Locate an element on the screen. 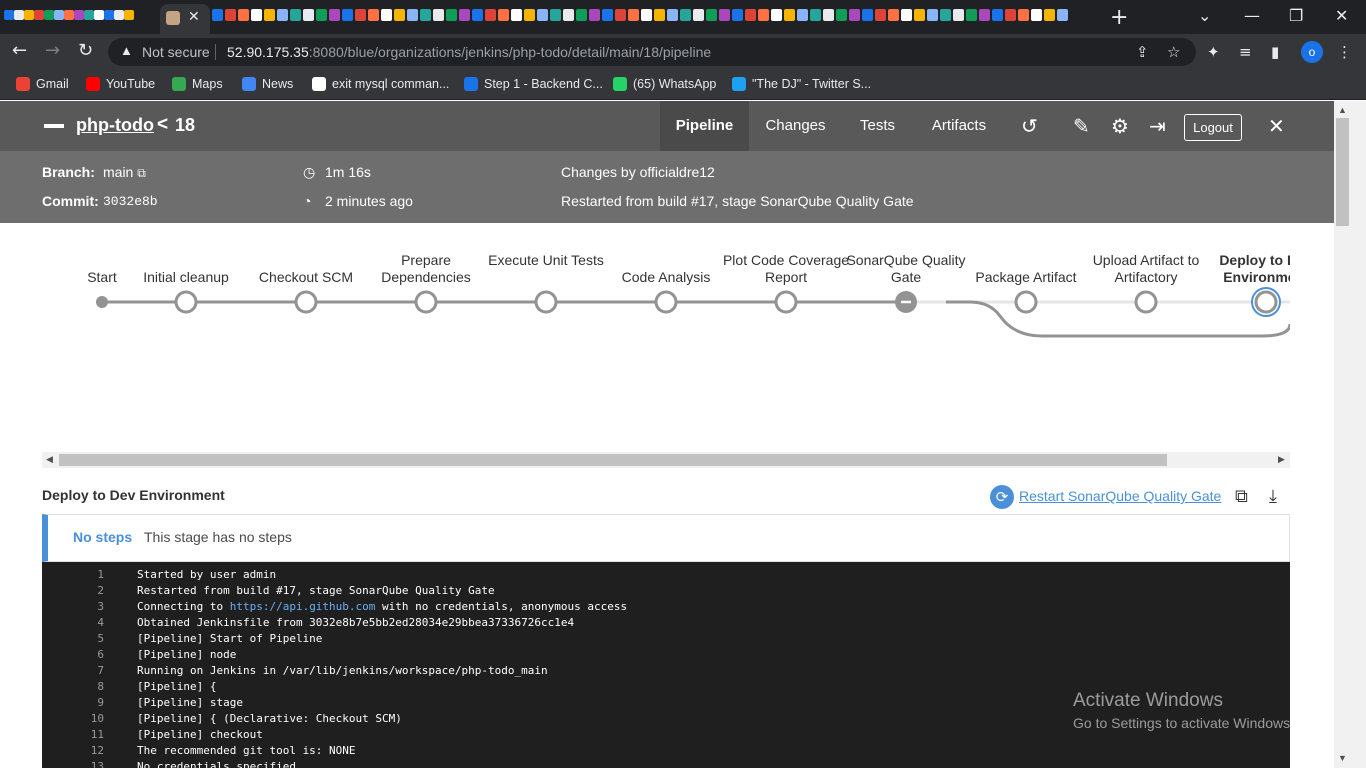  scroll-right-icon: ▶ is located at coordinates (1281, 459).